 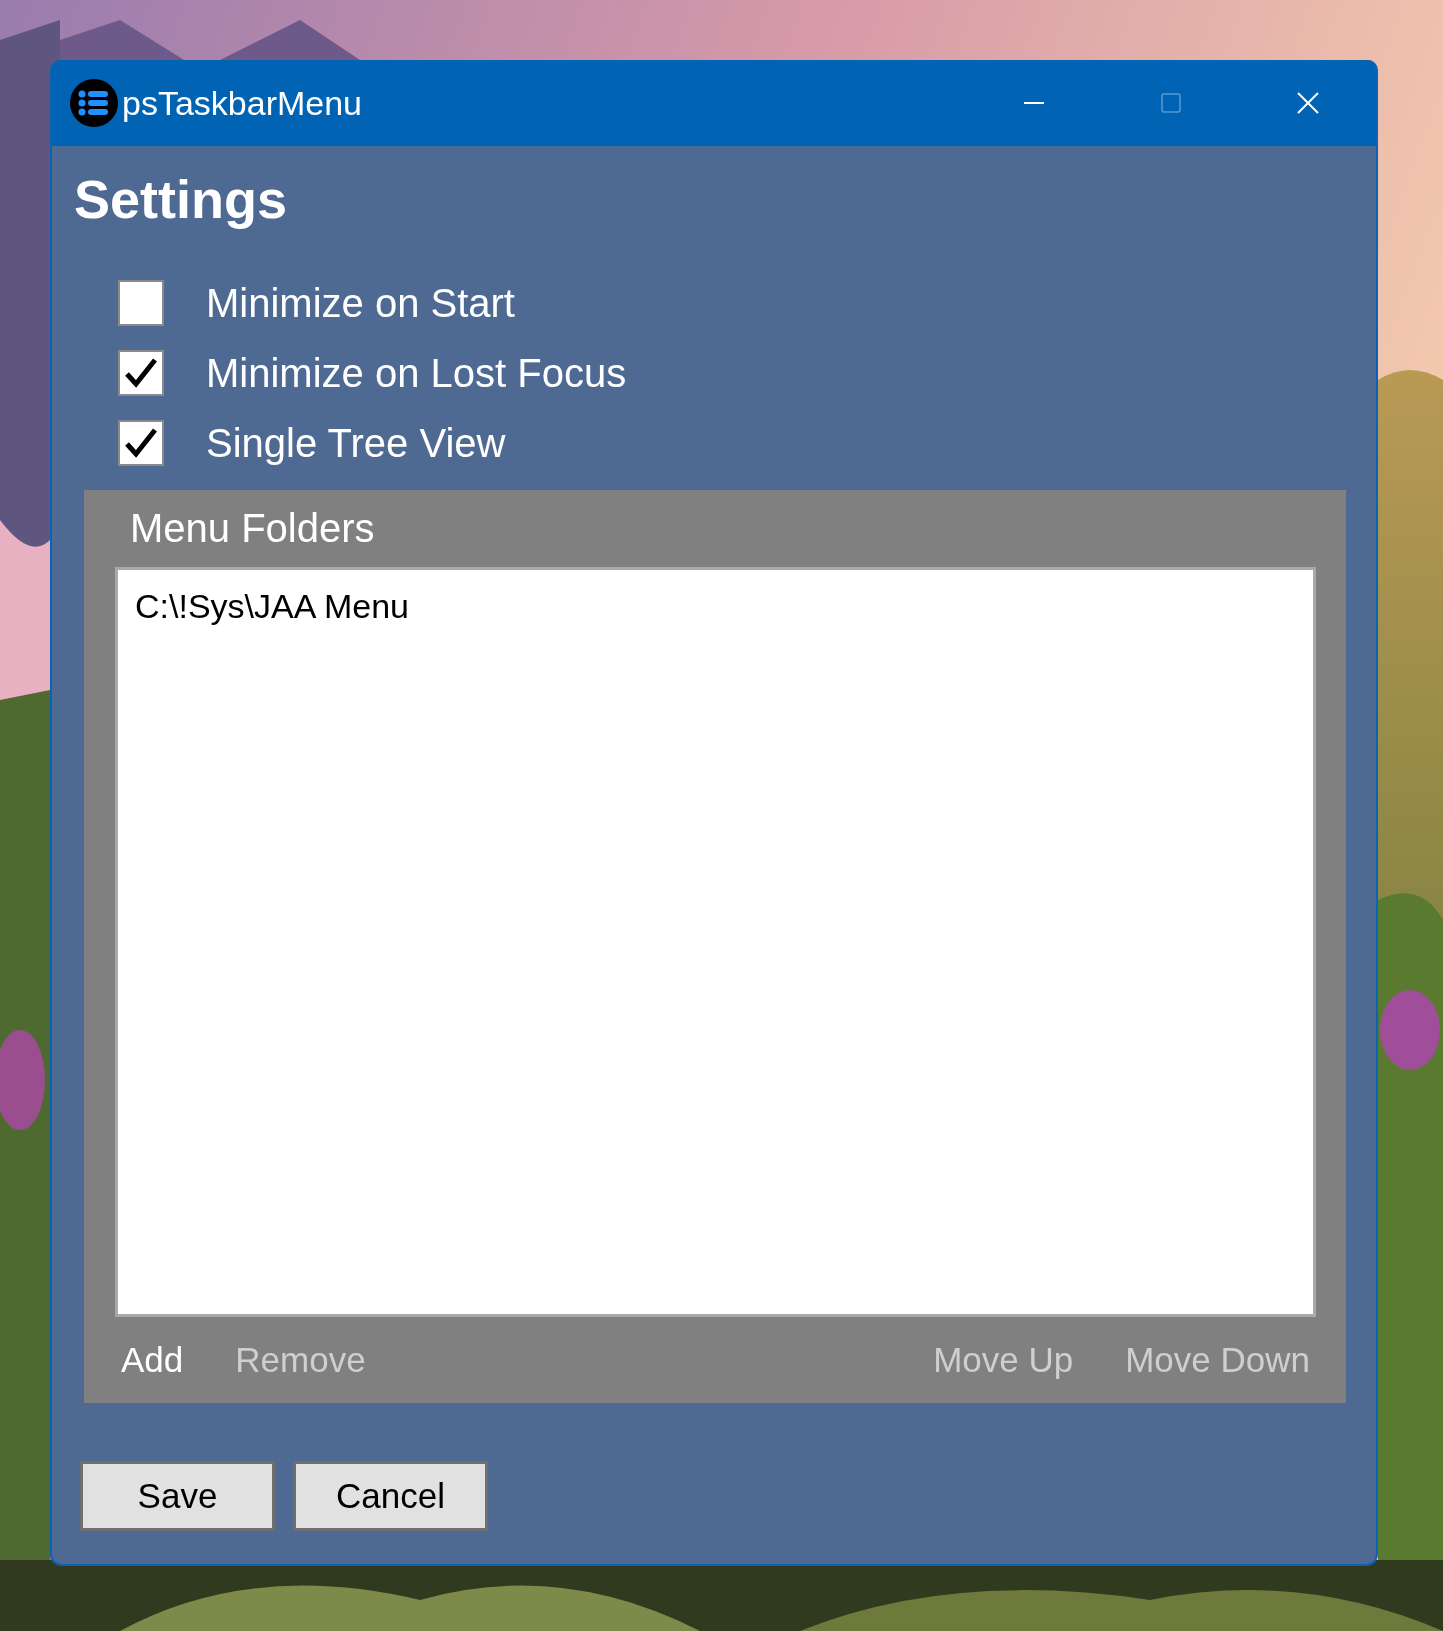 What do you see at coordinates (152, 1360) in the screenshot?
I see `action-button: Add` at bounding box center [152, 1360].